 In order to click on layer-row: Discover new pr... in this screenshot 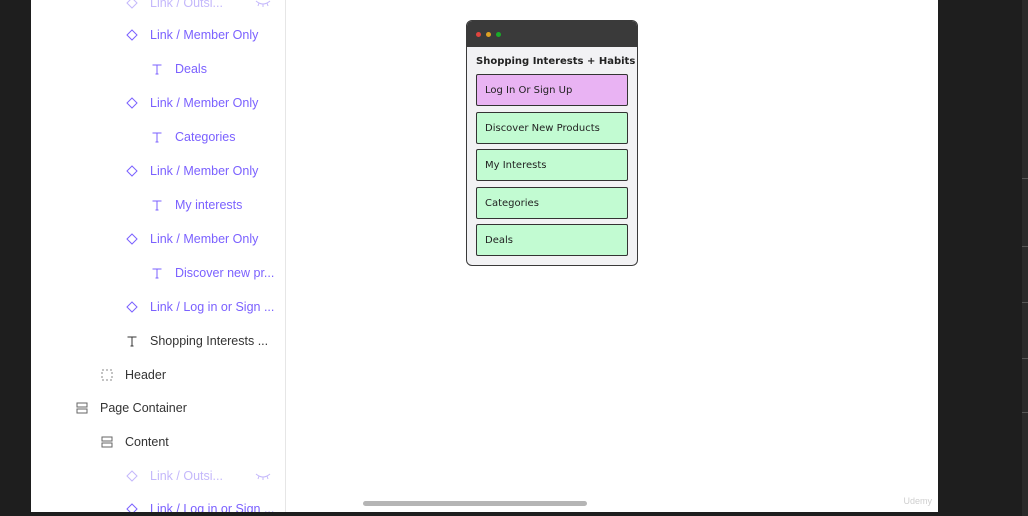, I will do `click(217, 273)`.